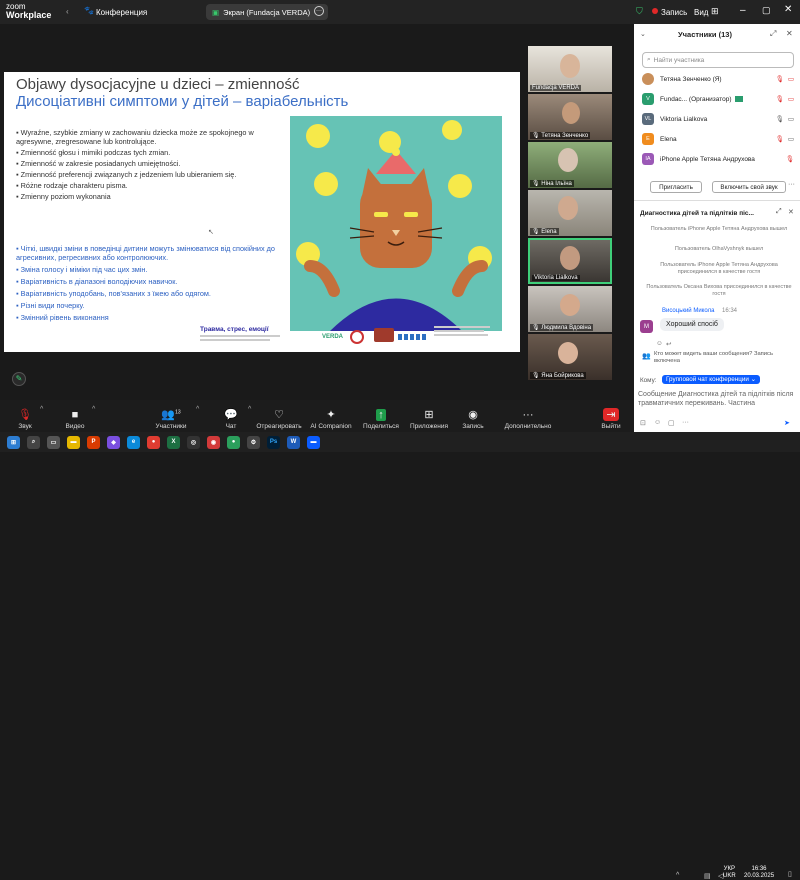  What do you see at coordinates (133, 442) in the screenshot?
I see `edge-icon: e` at bounding box center [133, 442].